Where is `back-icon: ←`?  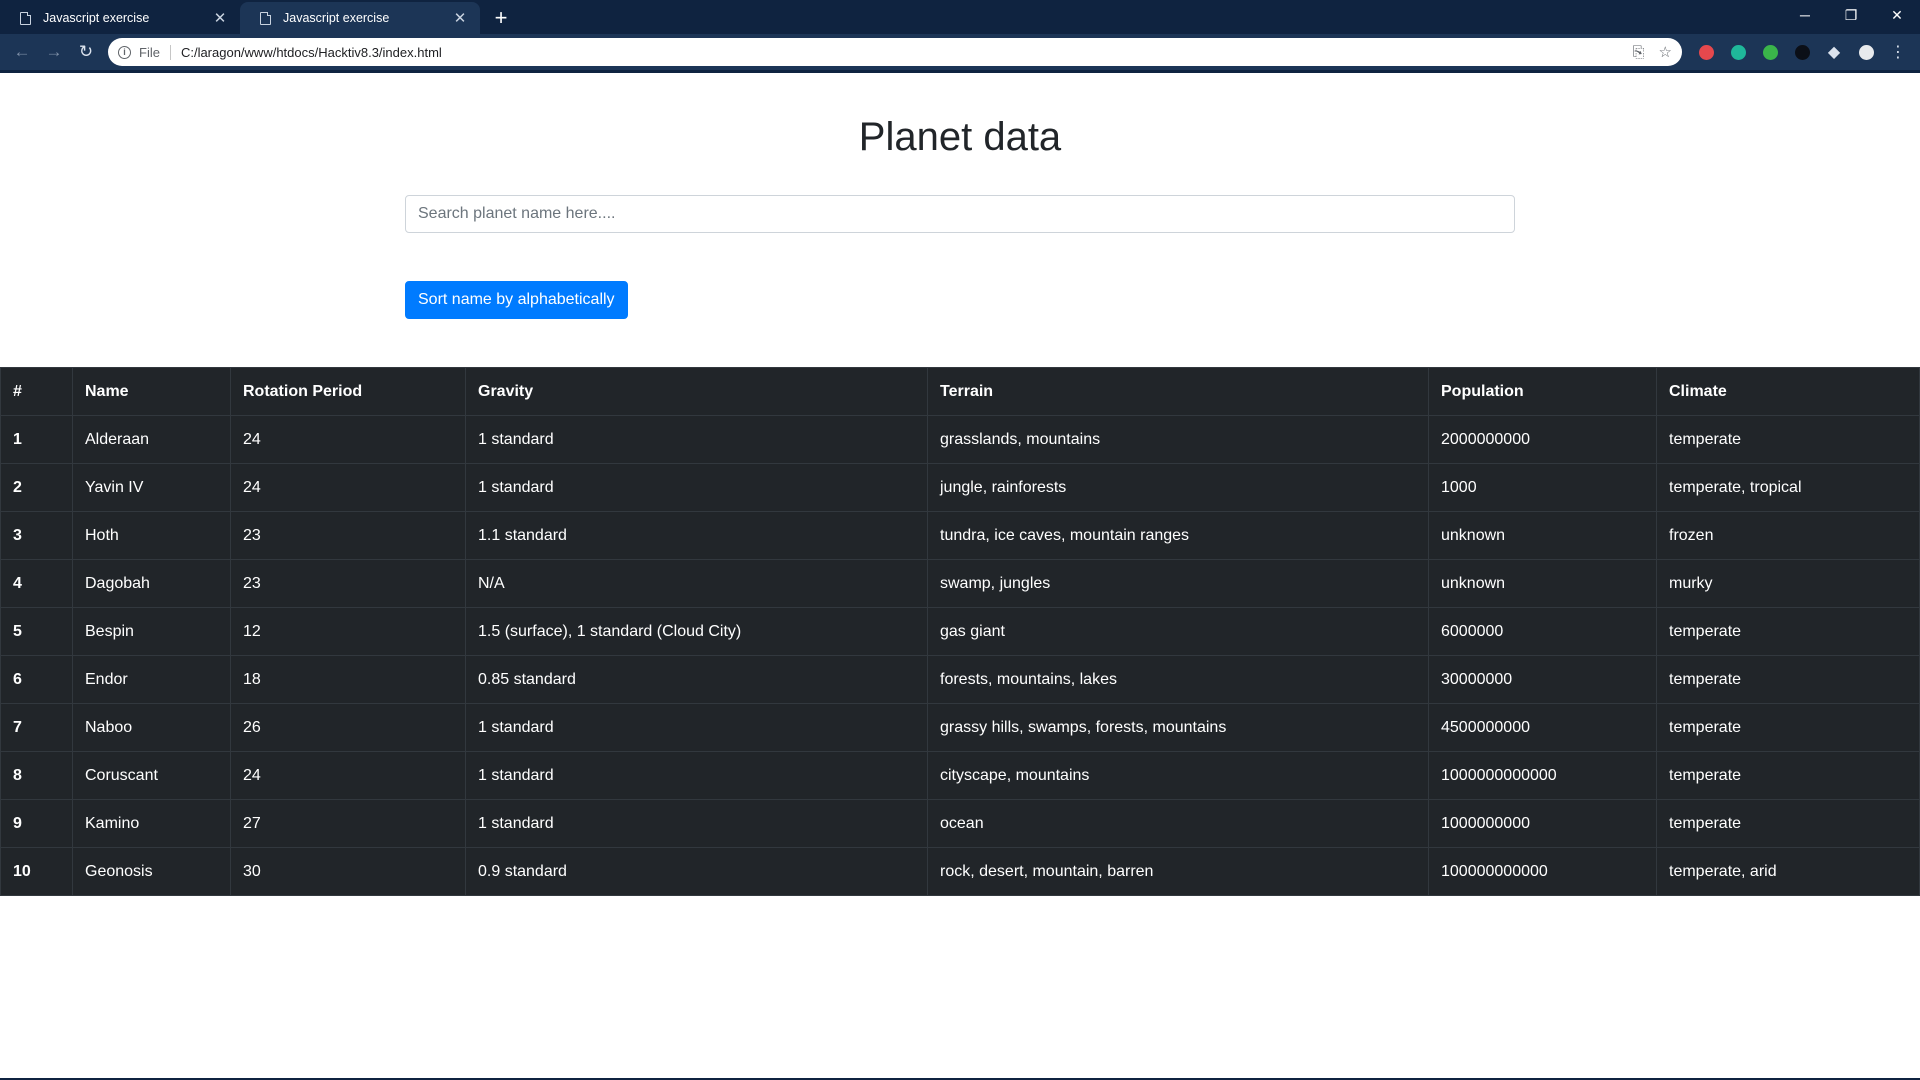
back-icon: ← is located at coordinates (22, 52).